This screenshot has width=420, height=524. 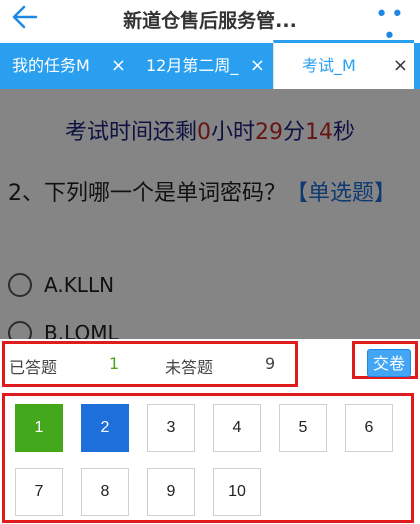 I want to click on question-number-9: 9, so click(x=171, y=492).